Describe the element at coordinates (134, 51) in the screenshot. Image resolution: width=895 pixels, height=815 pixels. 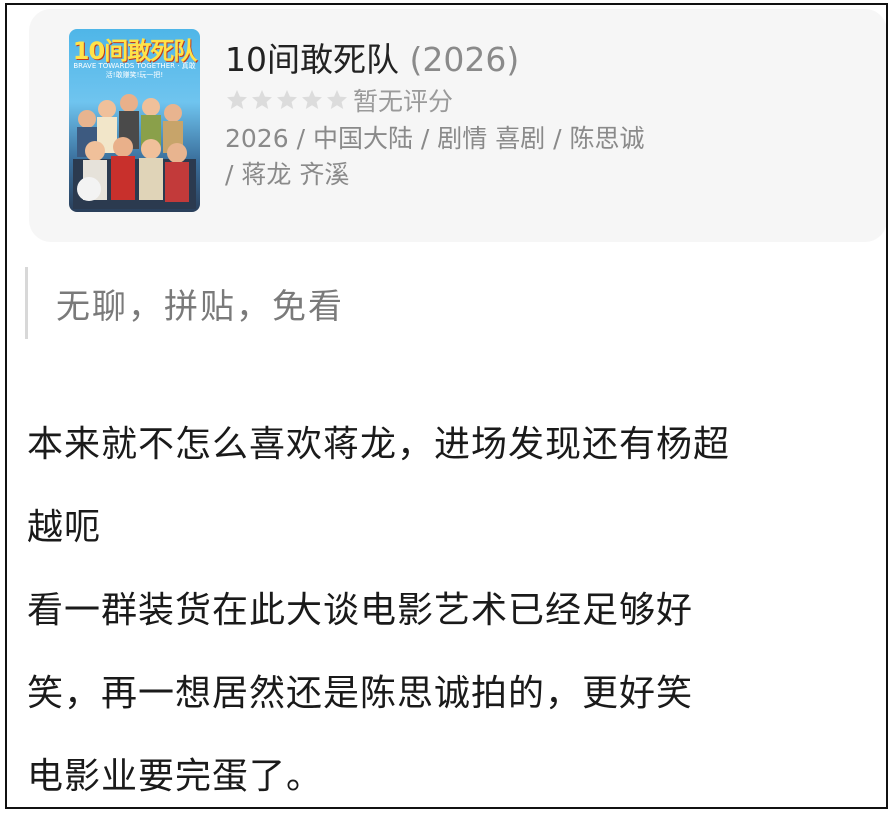
I see `poster-title: 10间敢死队` at that location.